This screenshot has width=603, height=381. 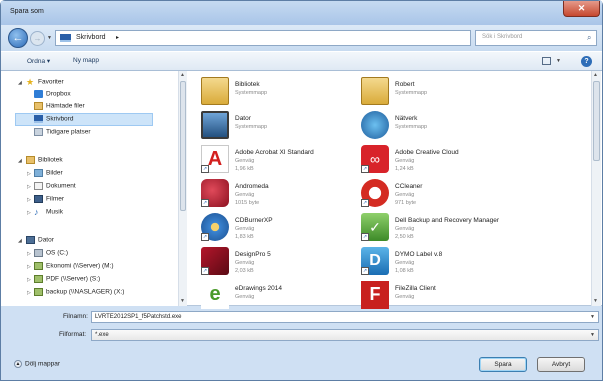 I want to click on filezilla-icon: F, so click(x=375, y=295).